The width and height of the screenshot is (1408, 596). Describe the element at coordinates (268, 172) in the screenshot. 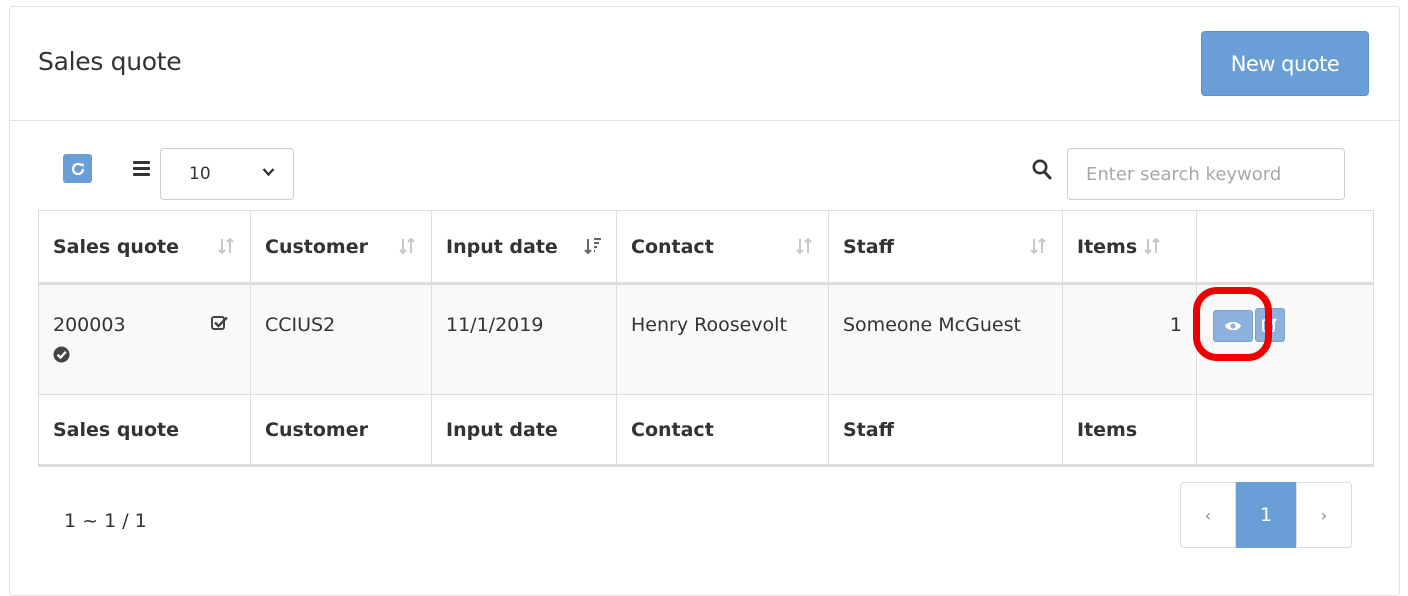

I see `chevron-down-icon` at that location.